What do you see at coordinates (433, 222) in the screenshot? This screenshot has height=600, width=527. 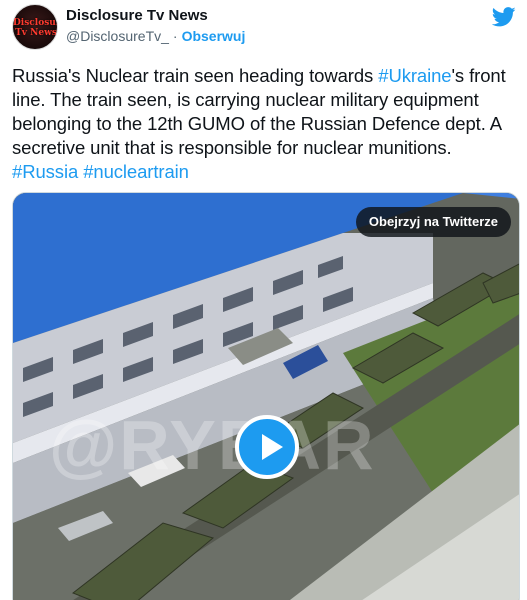 I see `watch-on-twitter-button: Obejrzyj na Twitterze` at bounding box center [433, 222].